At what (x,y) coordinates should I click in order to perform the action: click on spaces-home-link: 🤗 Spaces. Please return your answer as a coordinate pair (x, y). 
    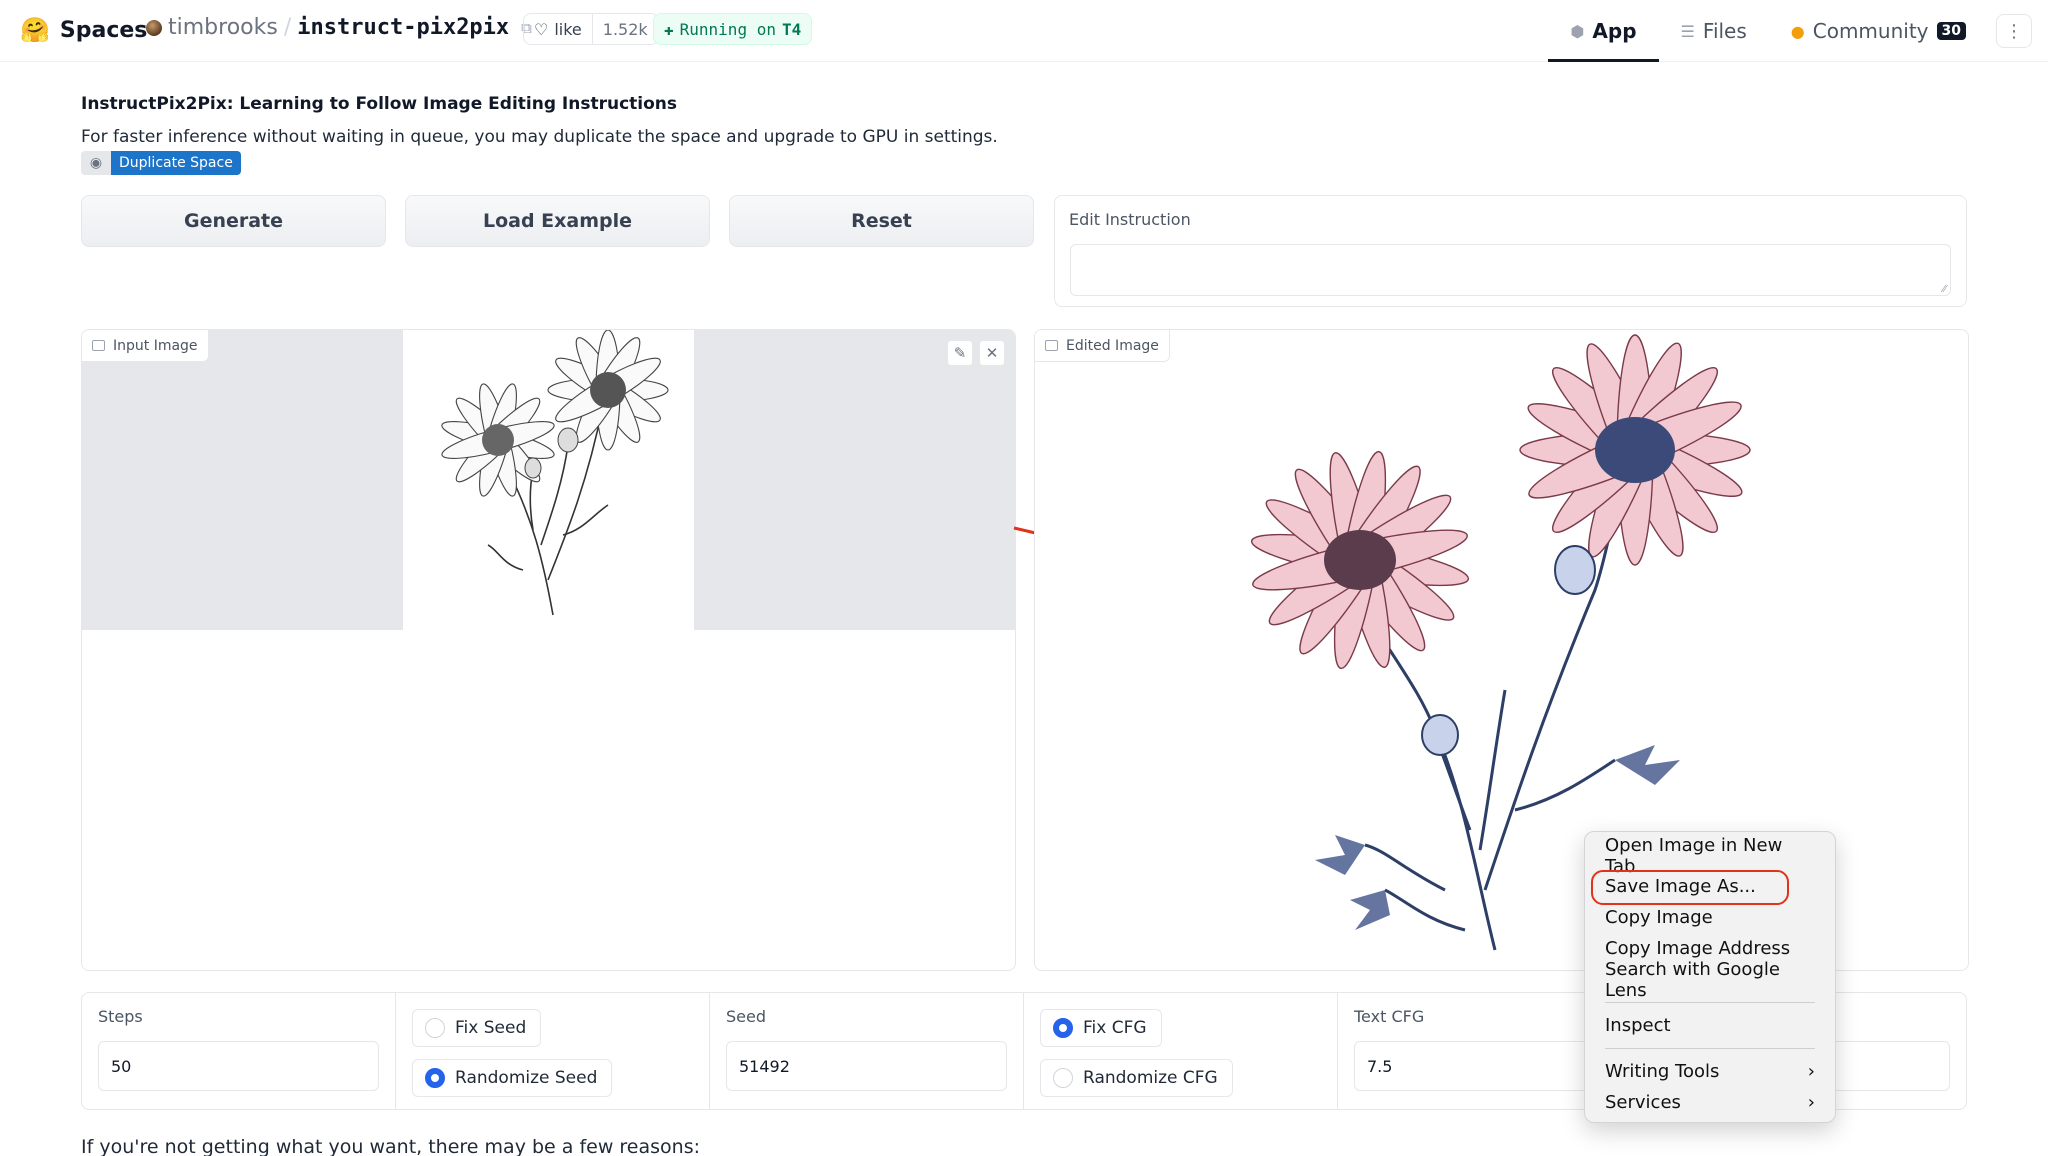
    Looking at the image, I should click on (83, 30).